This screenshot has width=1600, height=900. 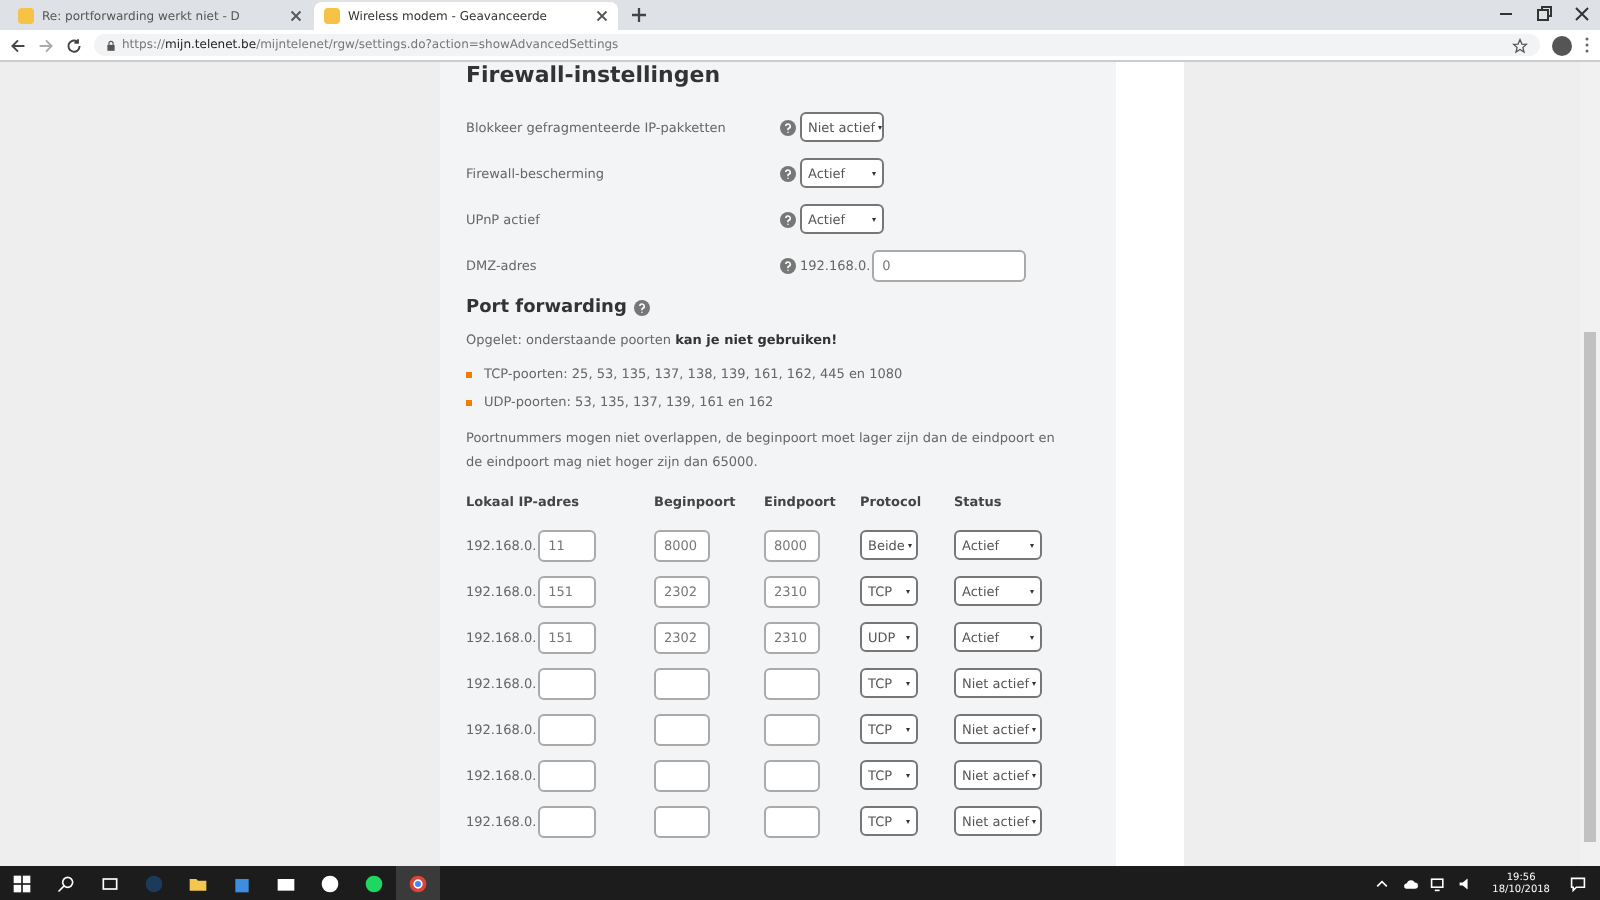 What do you see at coordinates (1382, 883) in the screenshot?
I see `caret-up-icon` at bounding box center [1382, 883].